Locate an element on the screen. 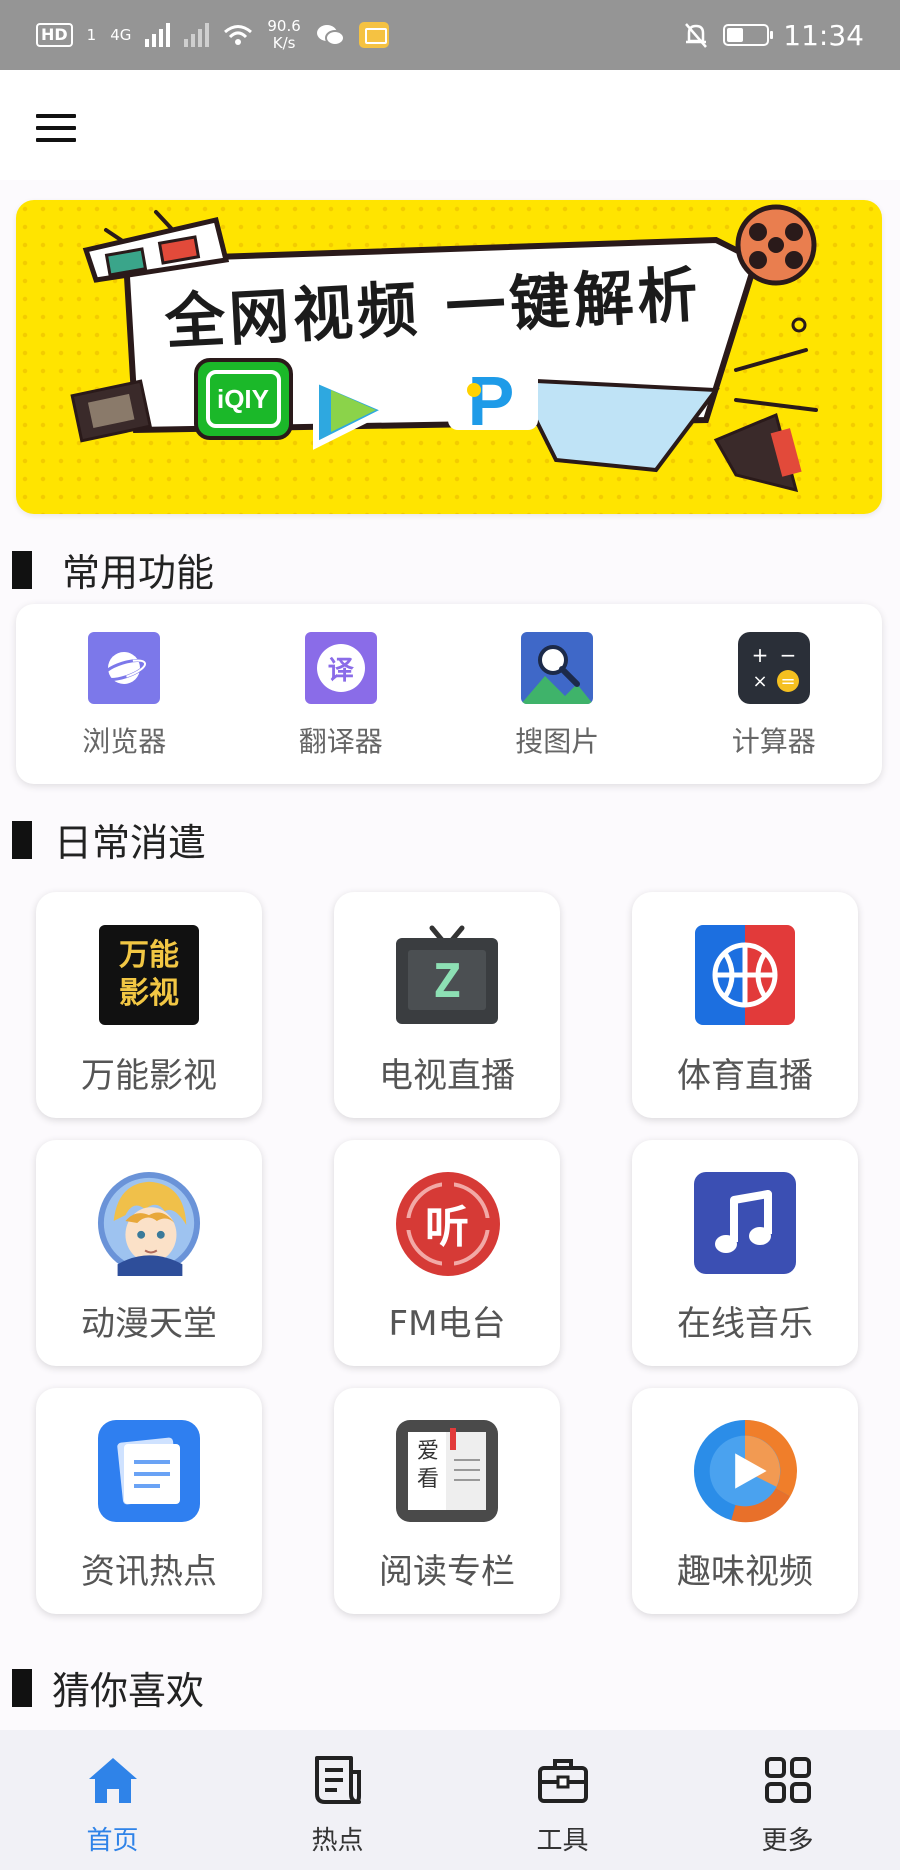 This screenshot has height=1870, width=900. clock: 11:34 is located at coordinates (823, 35).